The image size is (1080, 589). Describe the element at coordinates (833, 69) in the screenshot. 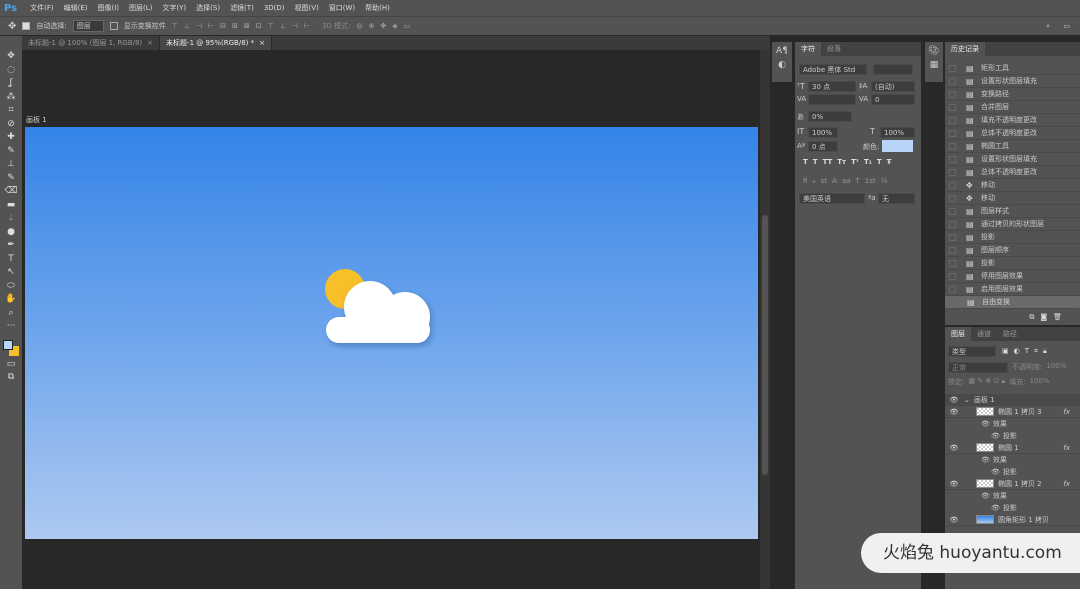

I see `font-family-select: Adobe 黑体 Std` at that location.